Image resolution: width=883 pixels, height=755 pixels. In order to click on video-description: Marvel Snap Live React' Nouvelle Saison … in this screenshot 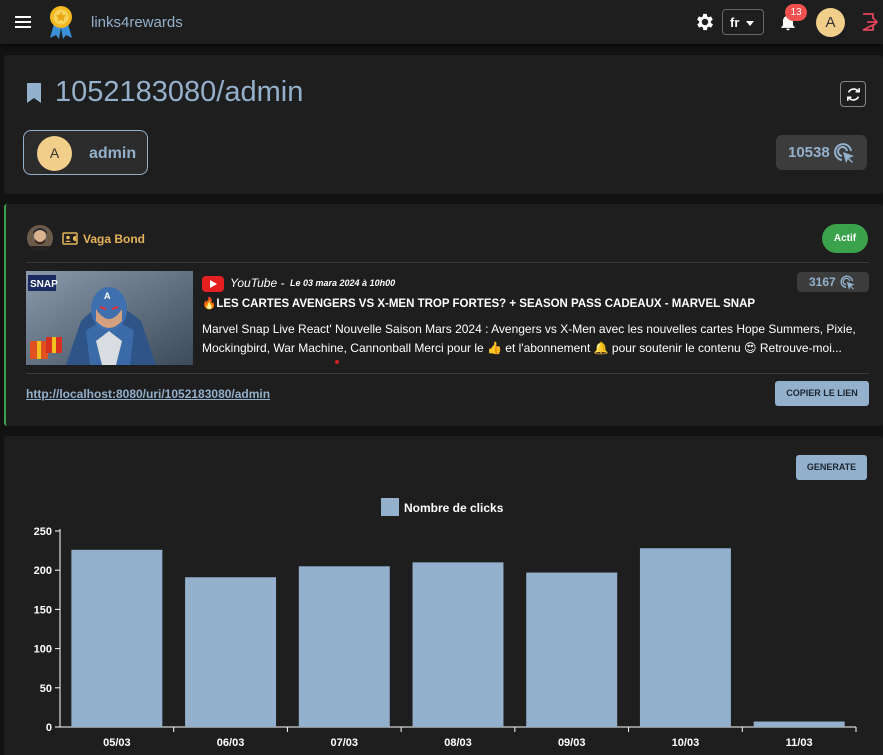, I will do `click(529, 338)`.